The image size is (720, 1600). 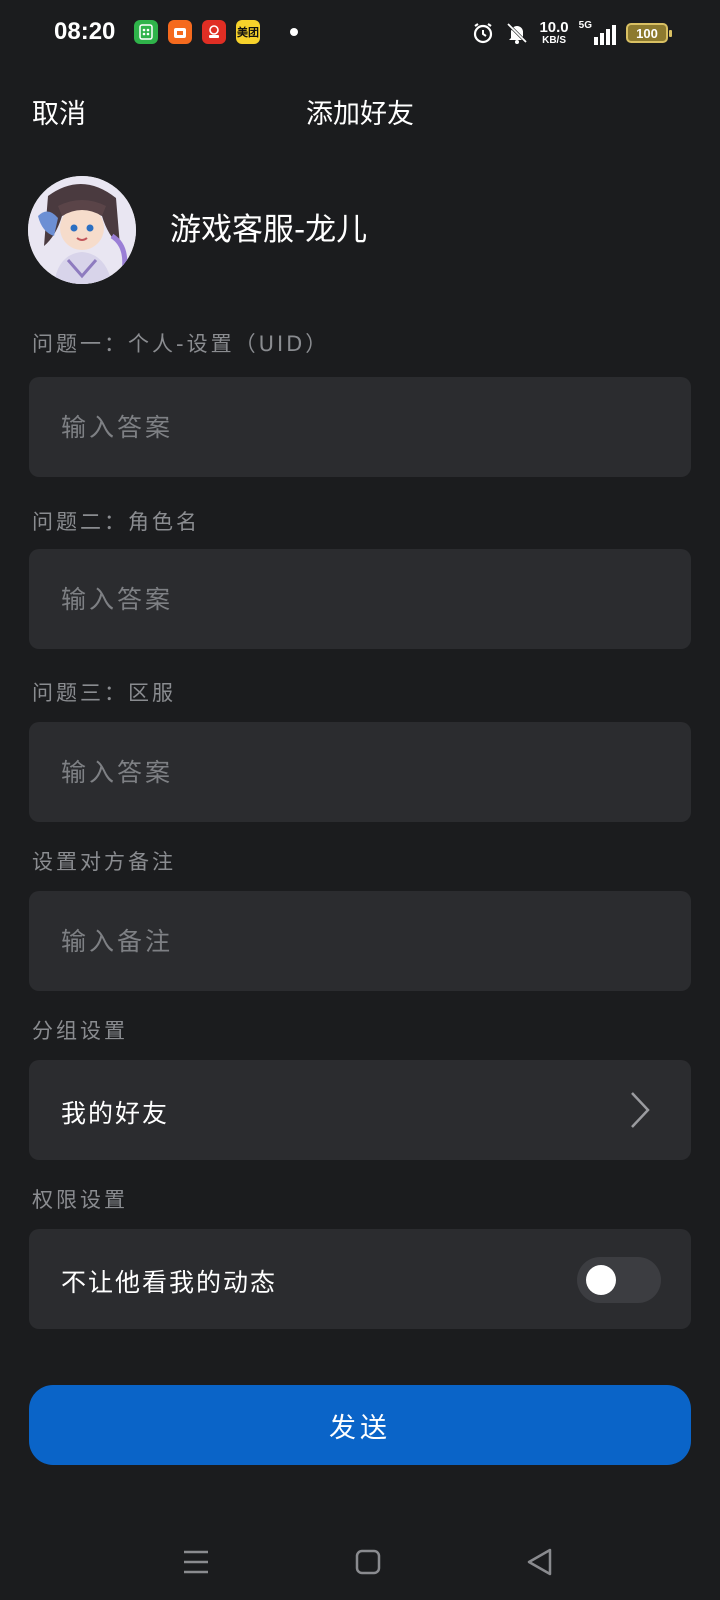 I want to click on avatar, so click(x=82, y=230).